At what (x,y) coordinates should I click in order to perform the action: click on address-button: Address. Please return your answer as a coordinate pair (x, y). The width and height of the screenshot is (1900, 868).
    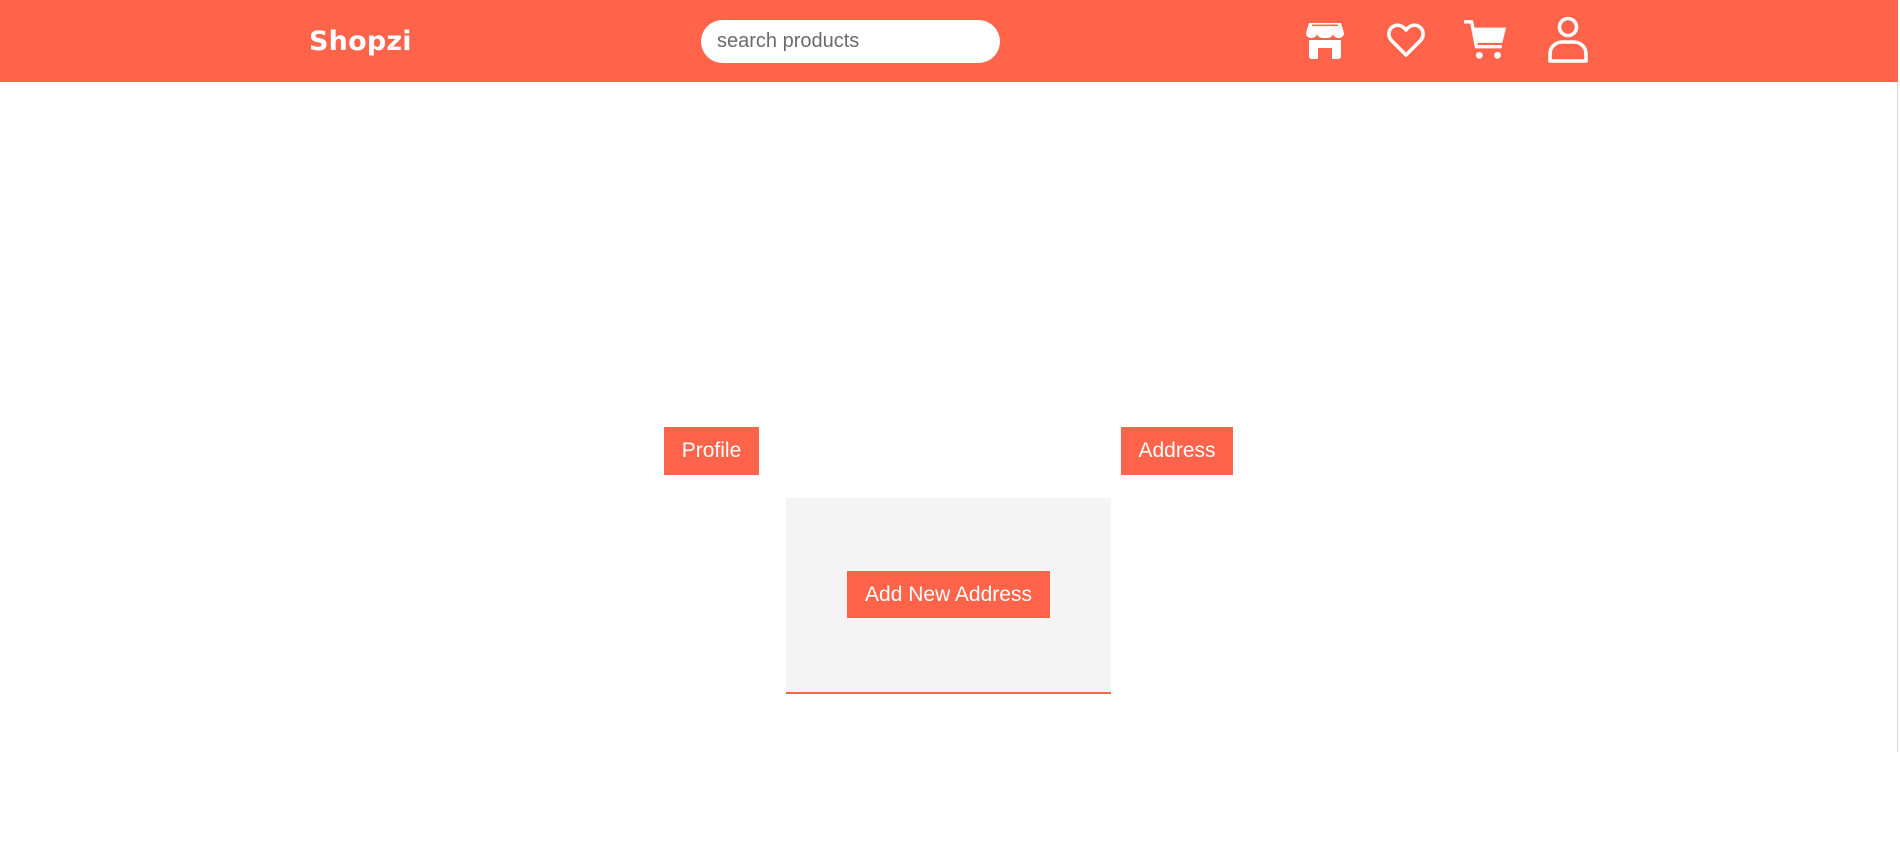
    Looking at the image, I should click on (1177, 451).